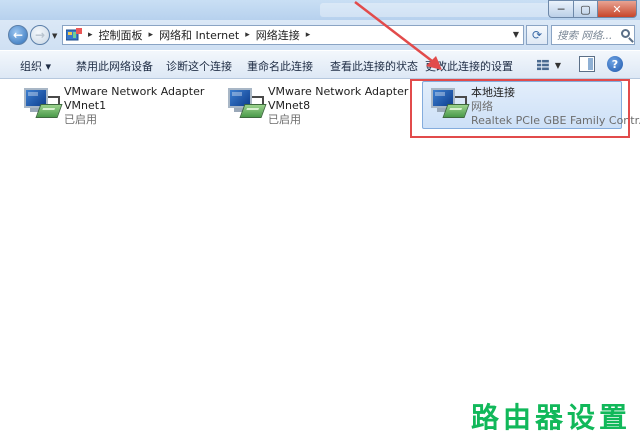 The image size is (640, 448). I want to click on annotation-arrow-icon, so click(398, 35).